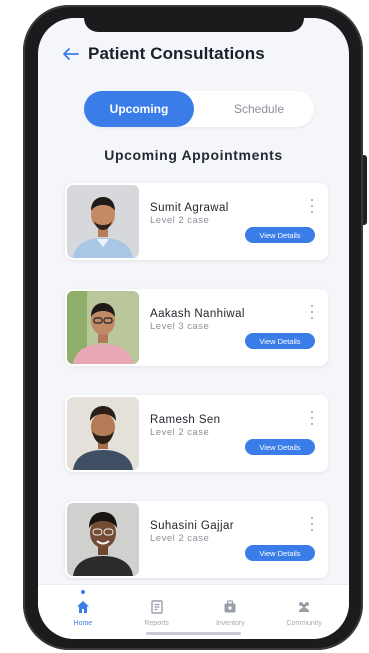  What do you see at coordinates (157, 607) in the screenshot?
I see `reports-icon` at bounding box center [157, 607].